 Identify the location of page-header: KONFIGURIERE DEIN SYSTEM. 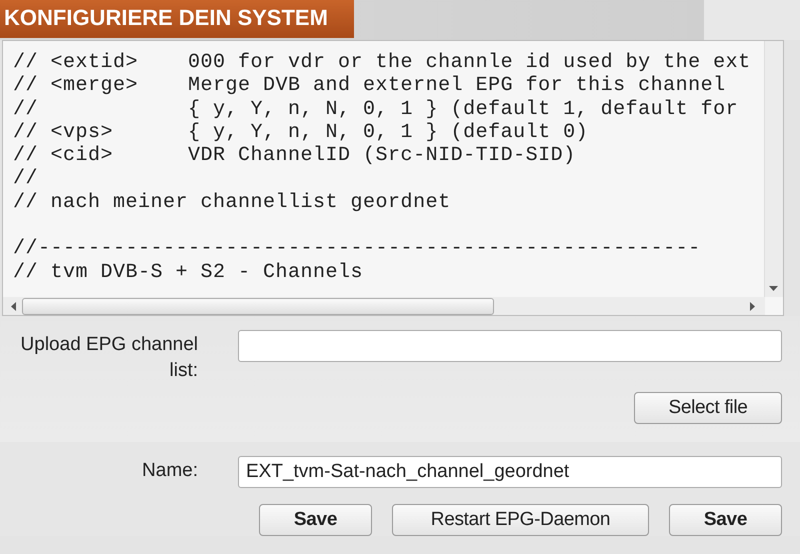
(177, 19).